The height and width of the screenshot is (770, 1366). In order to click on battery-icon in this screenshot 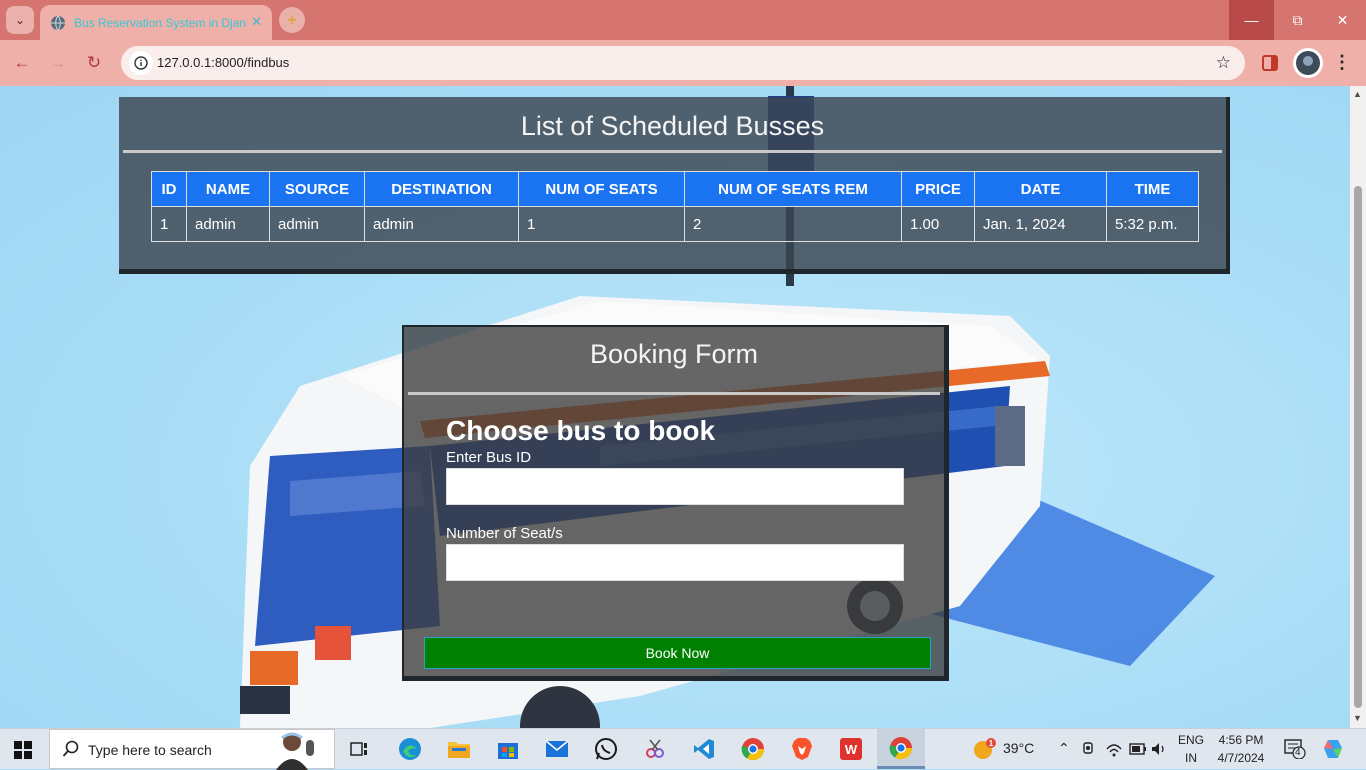, I will do `click(1138, 749)`.